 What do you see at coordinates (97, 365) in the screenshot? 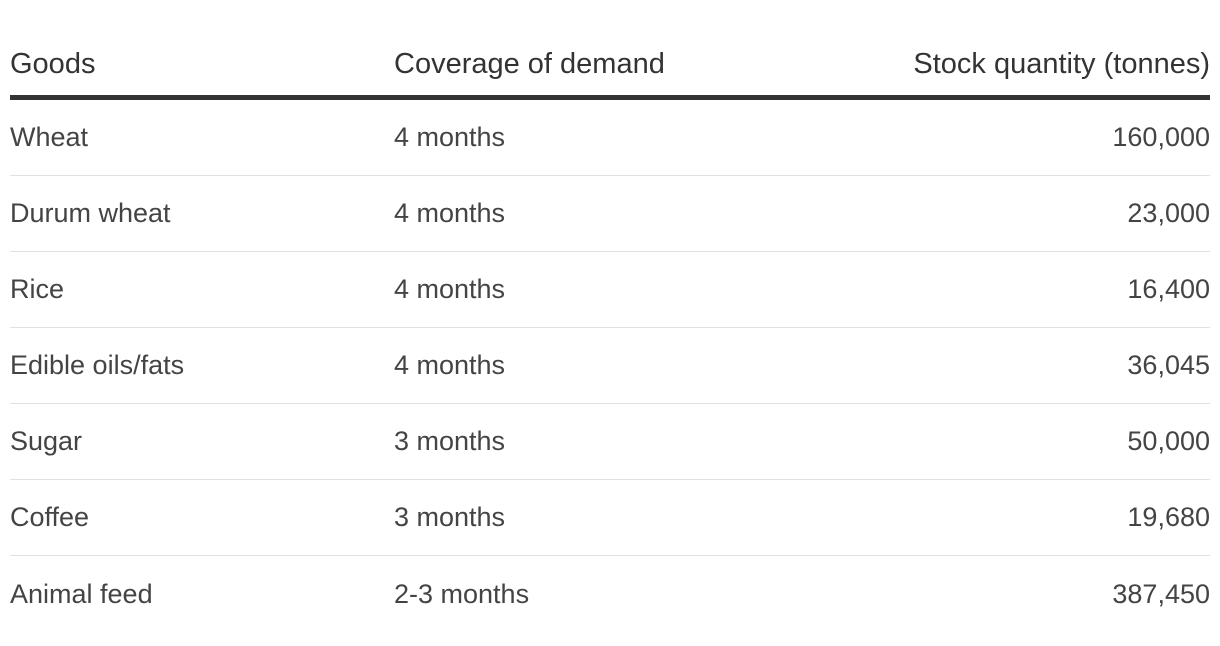
I see `cell-goods: Edible oils/fats` at bounding box center [97, 365].